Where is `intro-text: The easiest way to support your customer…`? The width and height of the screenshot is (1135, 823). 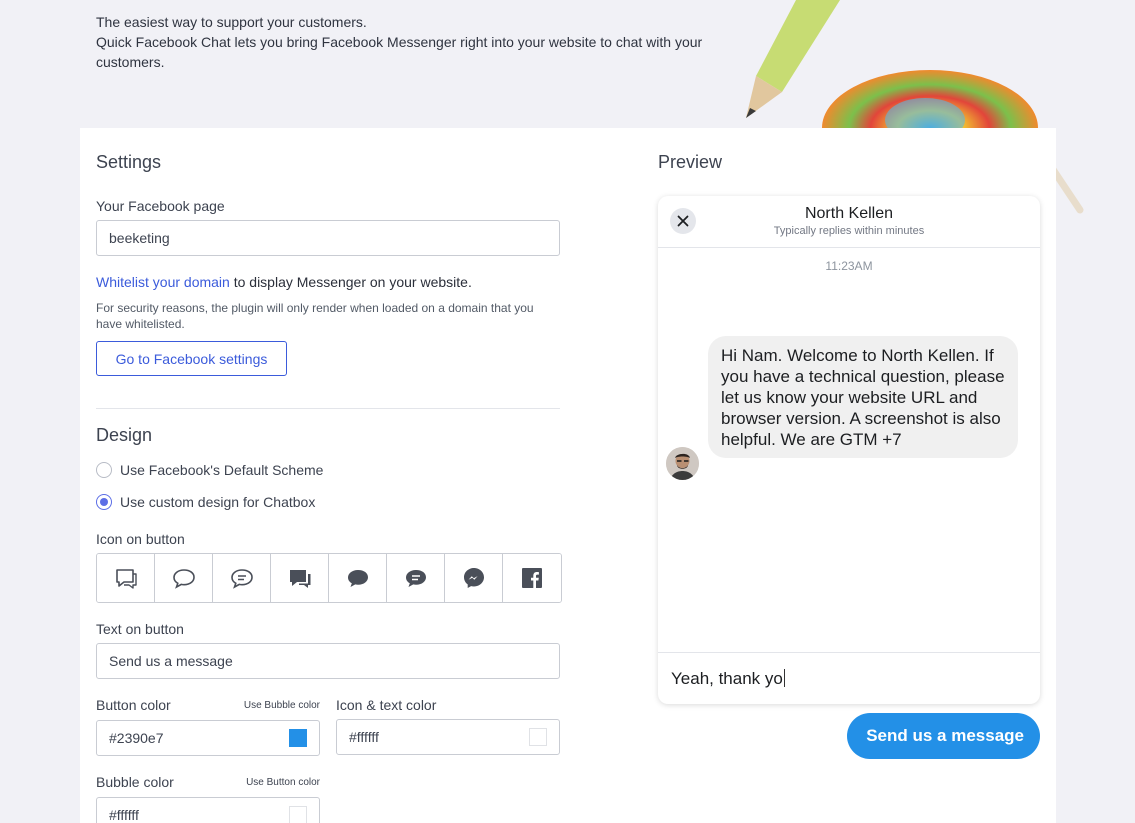 intro-text: The easiest way to support your customer… is located at coordinates (406, 42).